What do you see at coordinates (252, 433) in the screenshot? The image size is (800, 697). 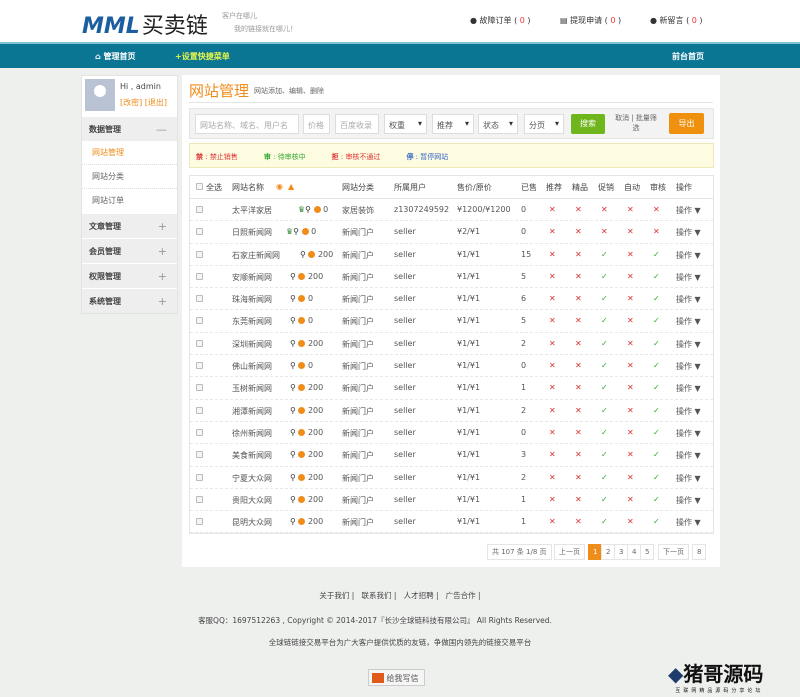 I see `site-name: 徐州新闻网` at bounding box center [252, 433].